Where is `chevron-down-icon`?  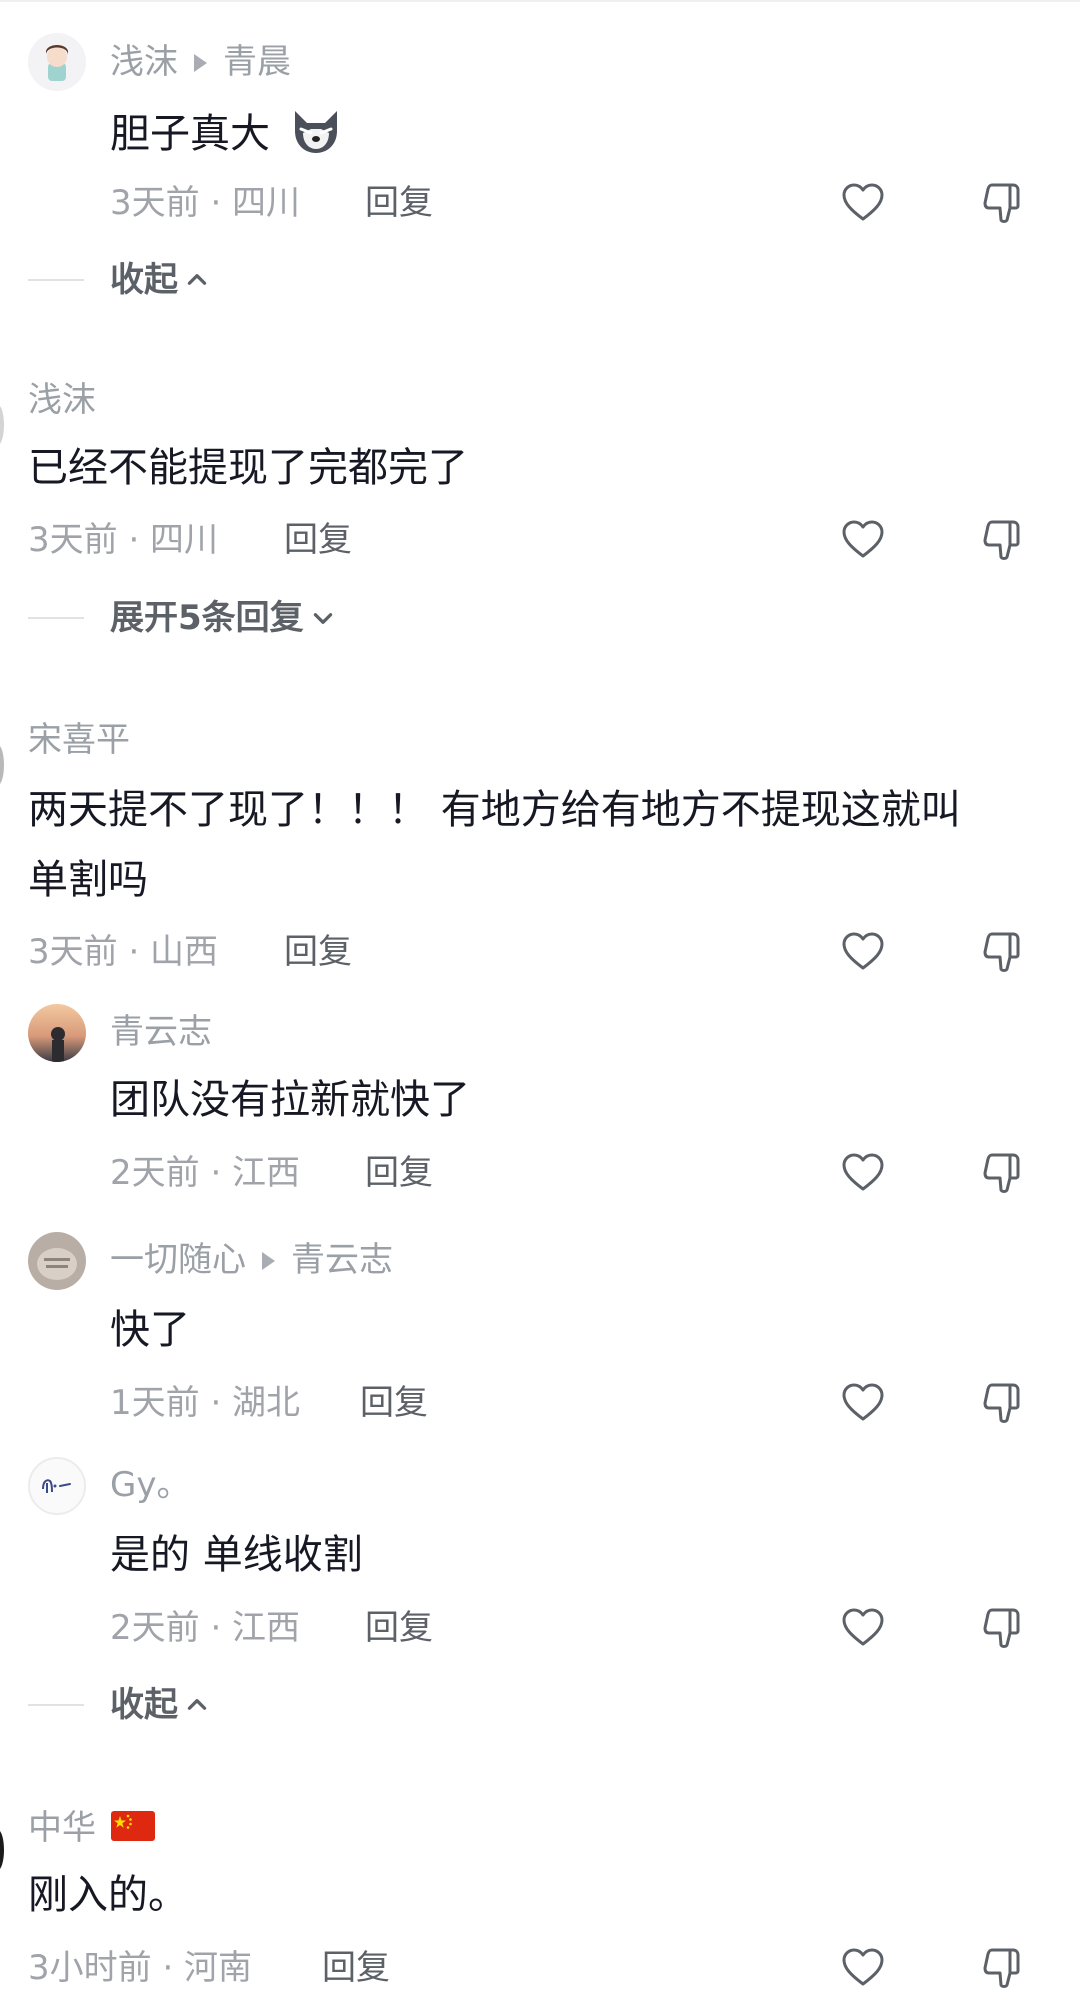 chevron-down-icon is located at coordinates (323, 618).